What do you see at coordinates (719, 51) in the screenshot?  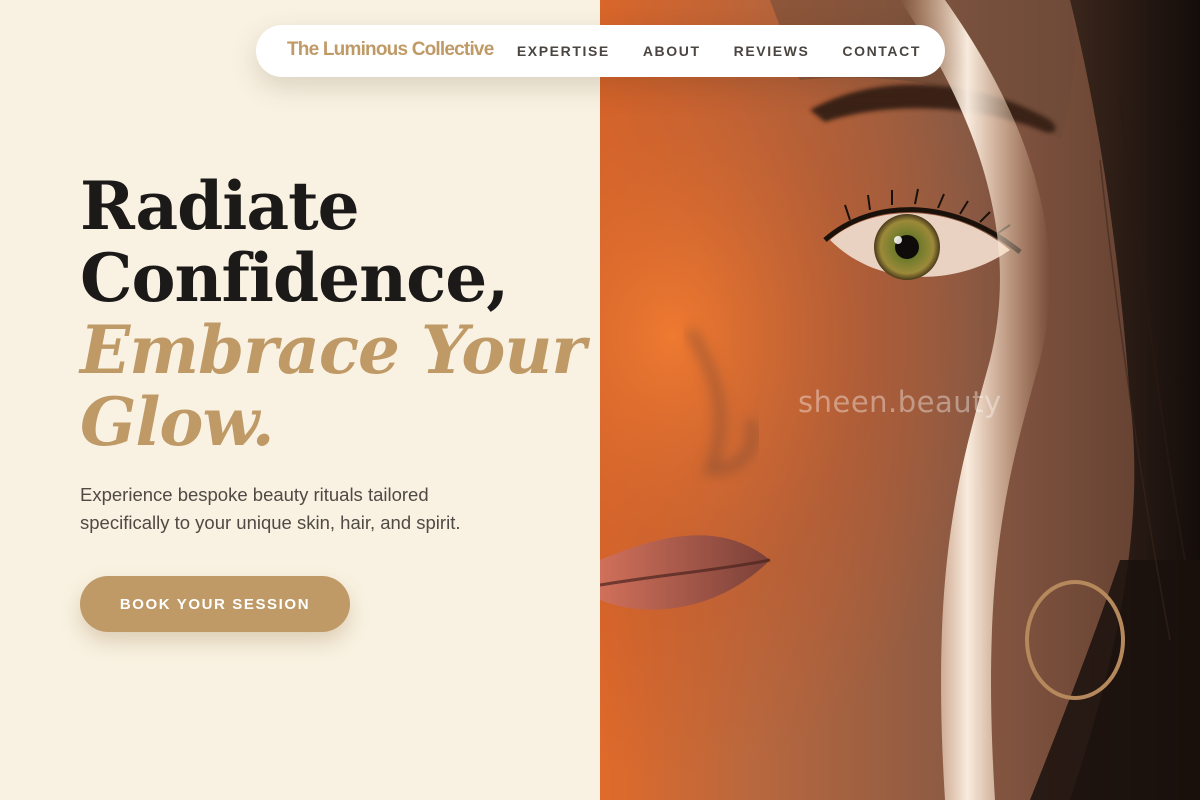 I see `nav-links: EXPERTISE ABOUT REVIEWS CONTACT` at bounding box center [719, 51].